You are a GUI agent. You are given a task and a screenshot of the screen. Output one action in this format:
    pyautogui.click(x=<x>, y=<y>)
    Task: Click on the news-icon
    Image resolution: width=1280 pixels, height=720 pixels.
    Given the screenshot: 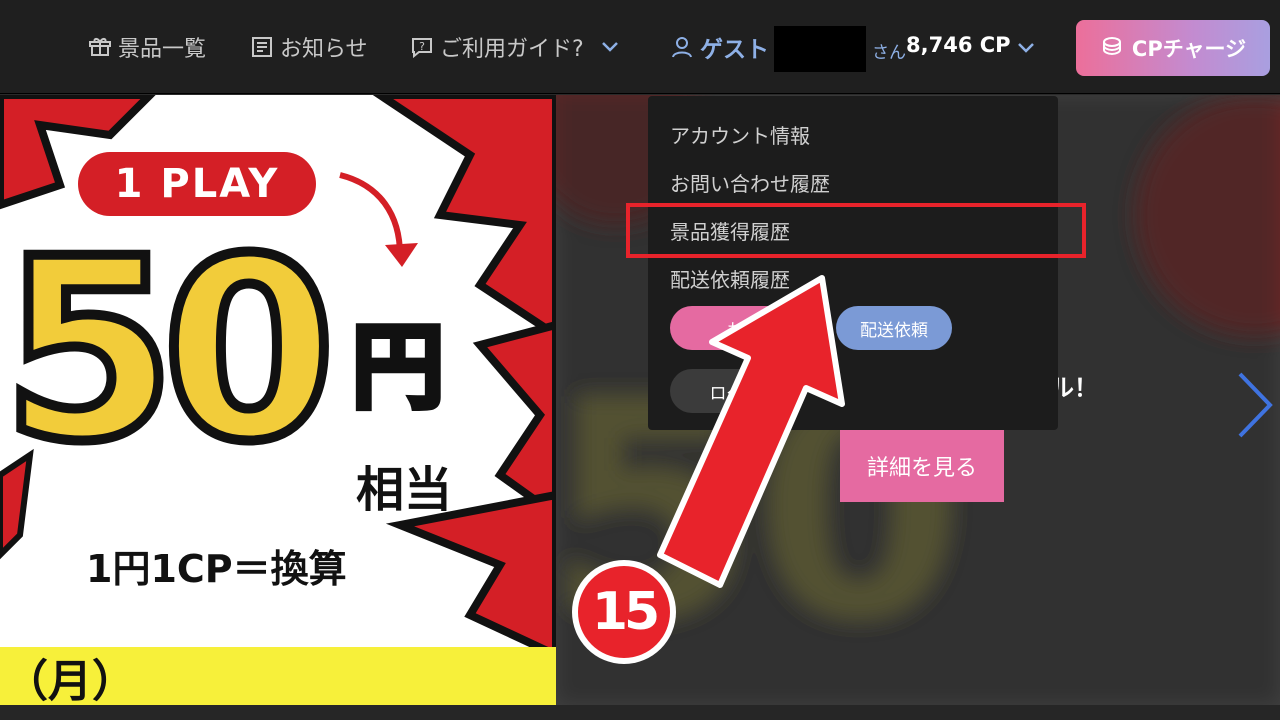 What is the action you would take?
    pyautogui.click(x=262, y=47)
    